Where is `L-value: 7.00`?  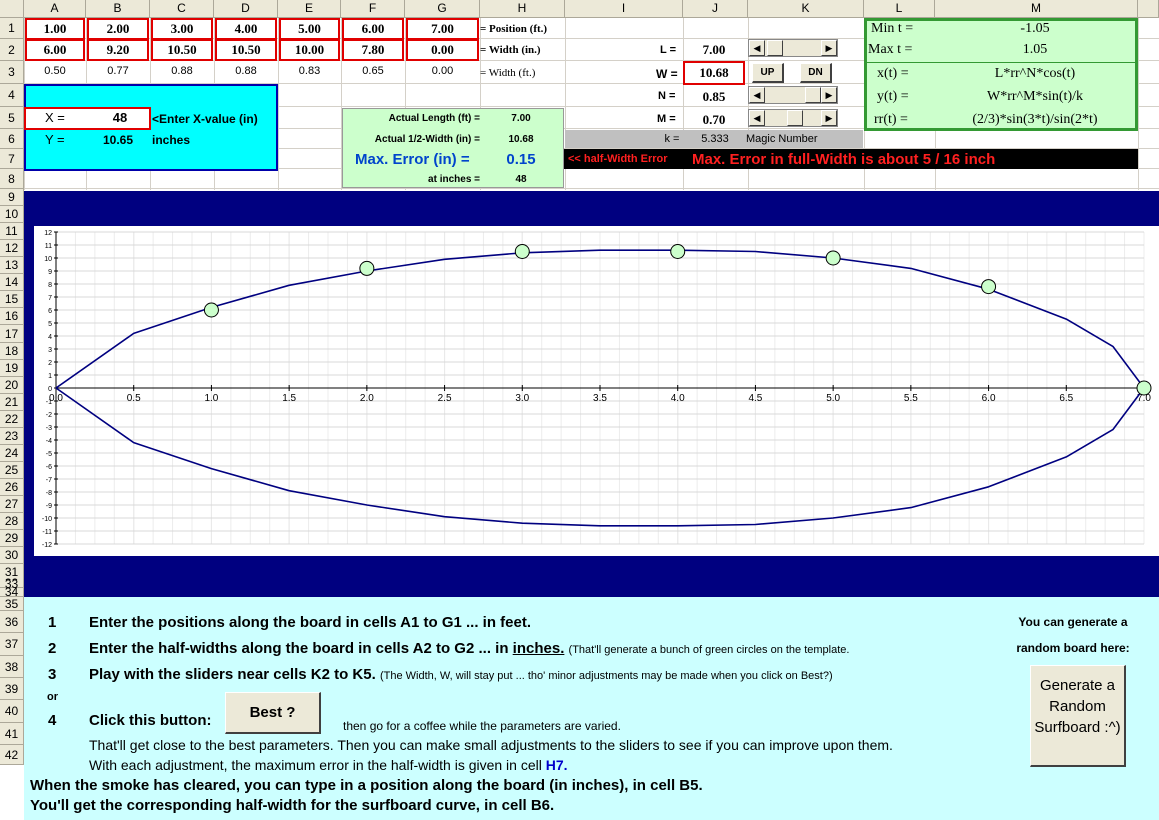
L-value: 7.00 is located at coordinates (714, 50).